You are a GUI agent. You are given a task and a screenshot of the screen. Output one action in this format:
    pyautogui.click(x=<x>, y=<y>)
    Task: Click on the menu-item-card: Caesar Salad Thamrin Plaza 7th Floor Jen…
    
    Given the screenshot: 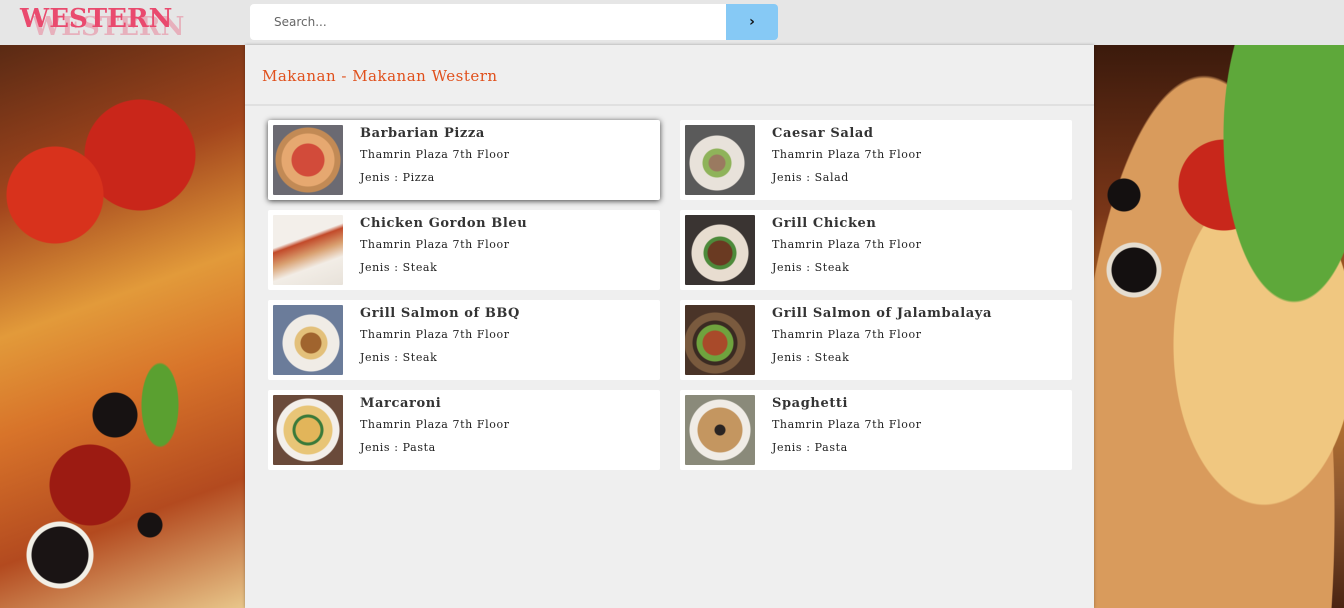 What is the action you would take?
    pyautogui.click(x=876, y=160)
    